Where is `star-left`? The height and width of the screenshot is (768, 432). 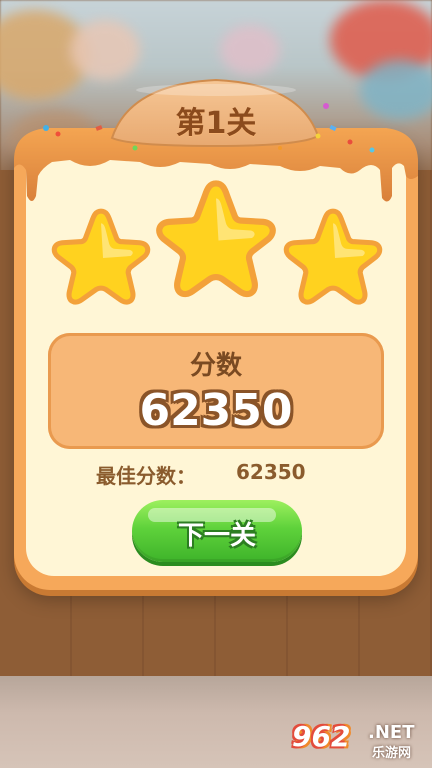 star-left is located at coordinates (101, 256).